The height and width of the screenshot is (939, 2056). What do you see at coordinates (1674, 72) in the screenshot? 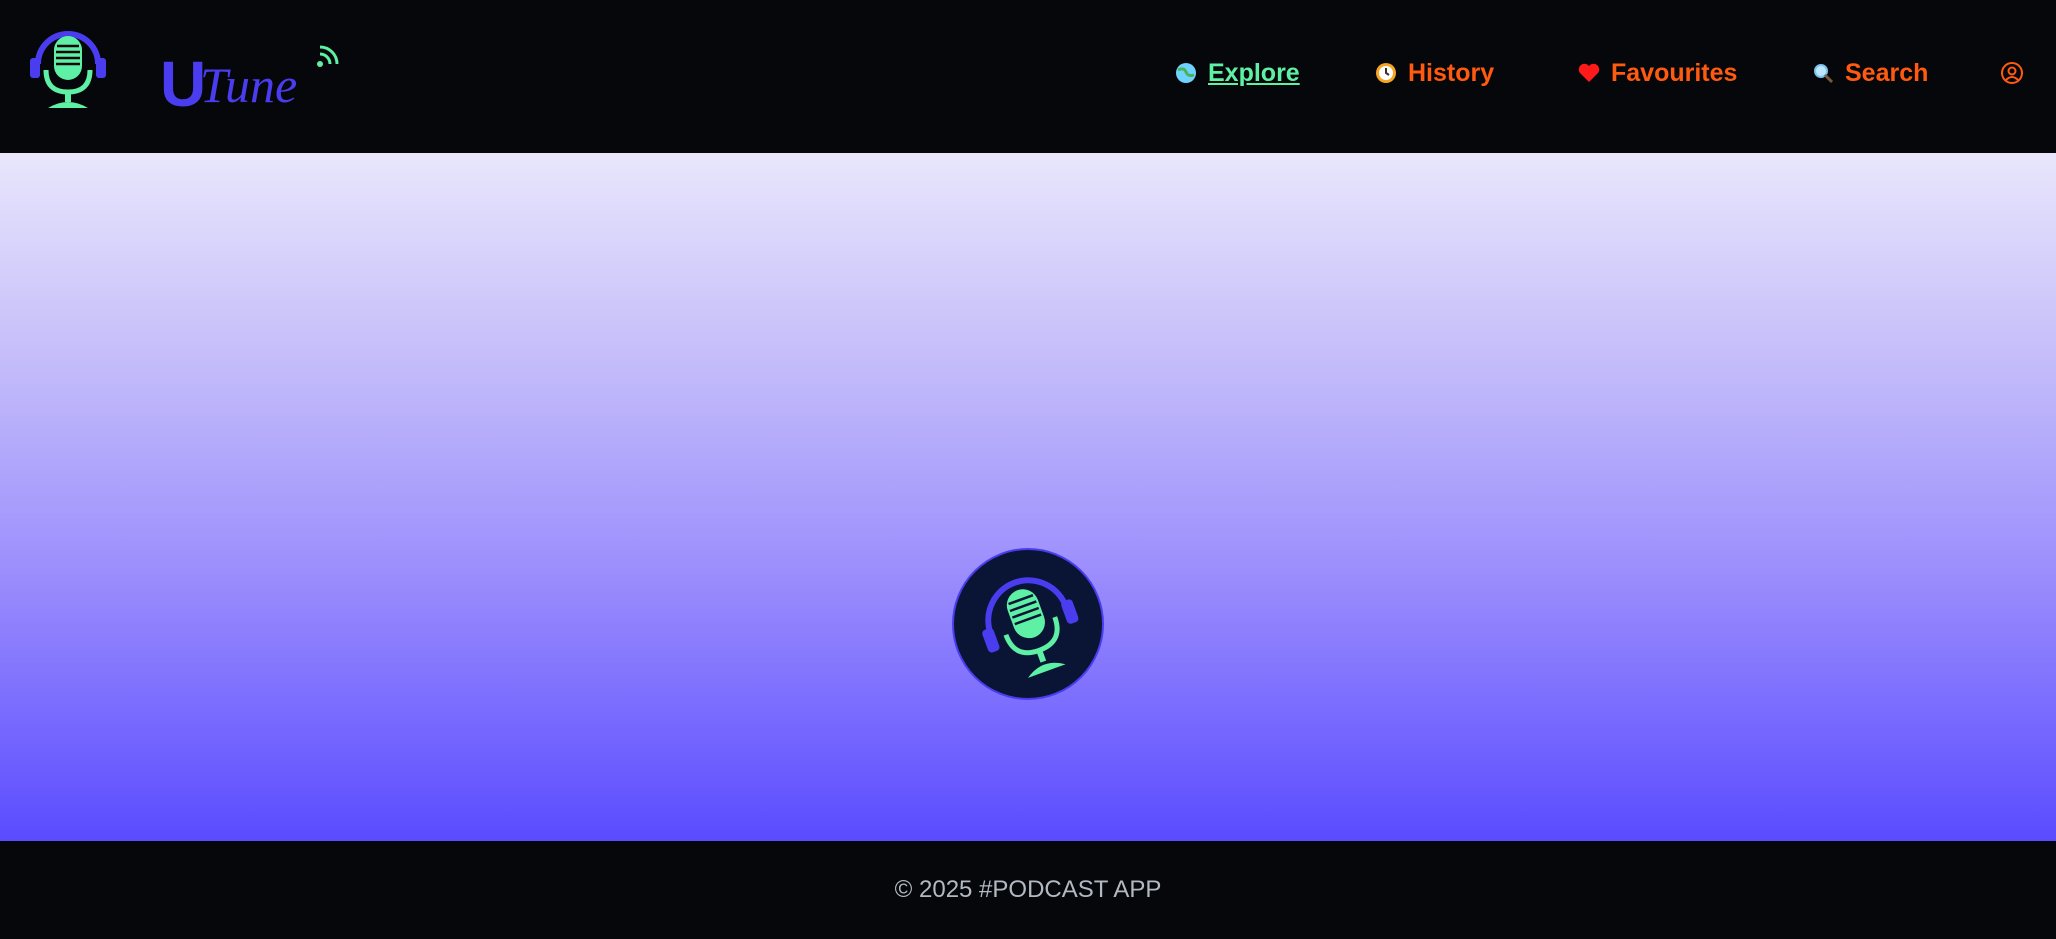
I see `nav-favourites-label: Favourites` at bounding box center [1674, 72].